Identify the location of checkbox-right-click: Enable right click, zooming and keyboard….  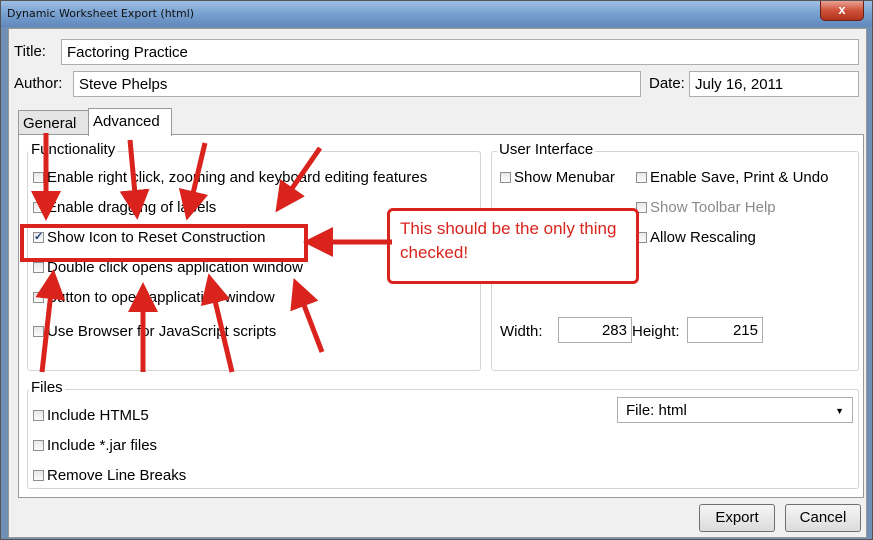
(230, 177).